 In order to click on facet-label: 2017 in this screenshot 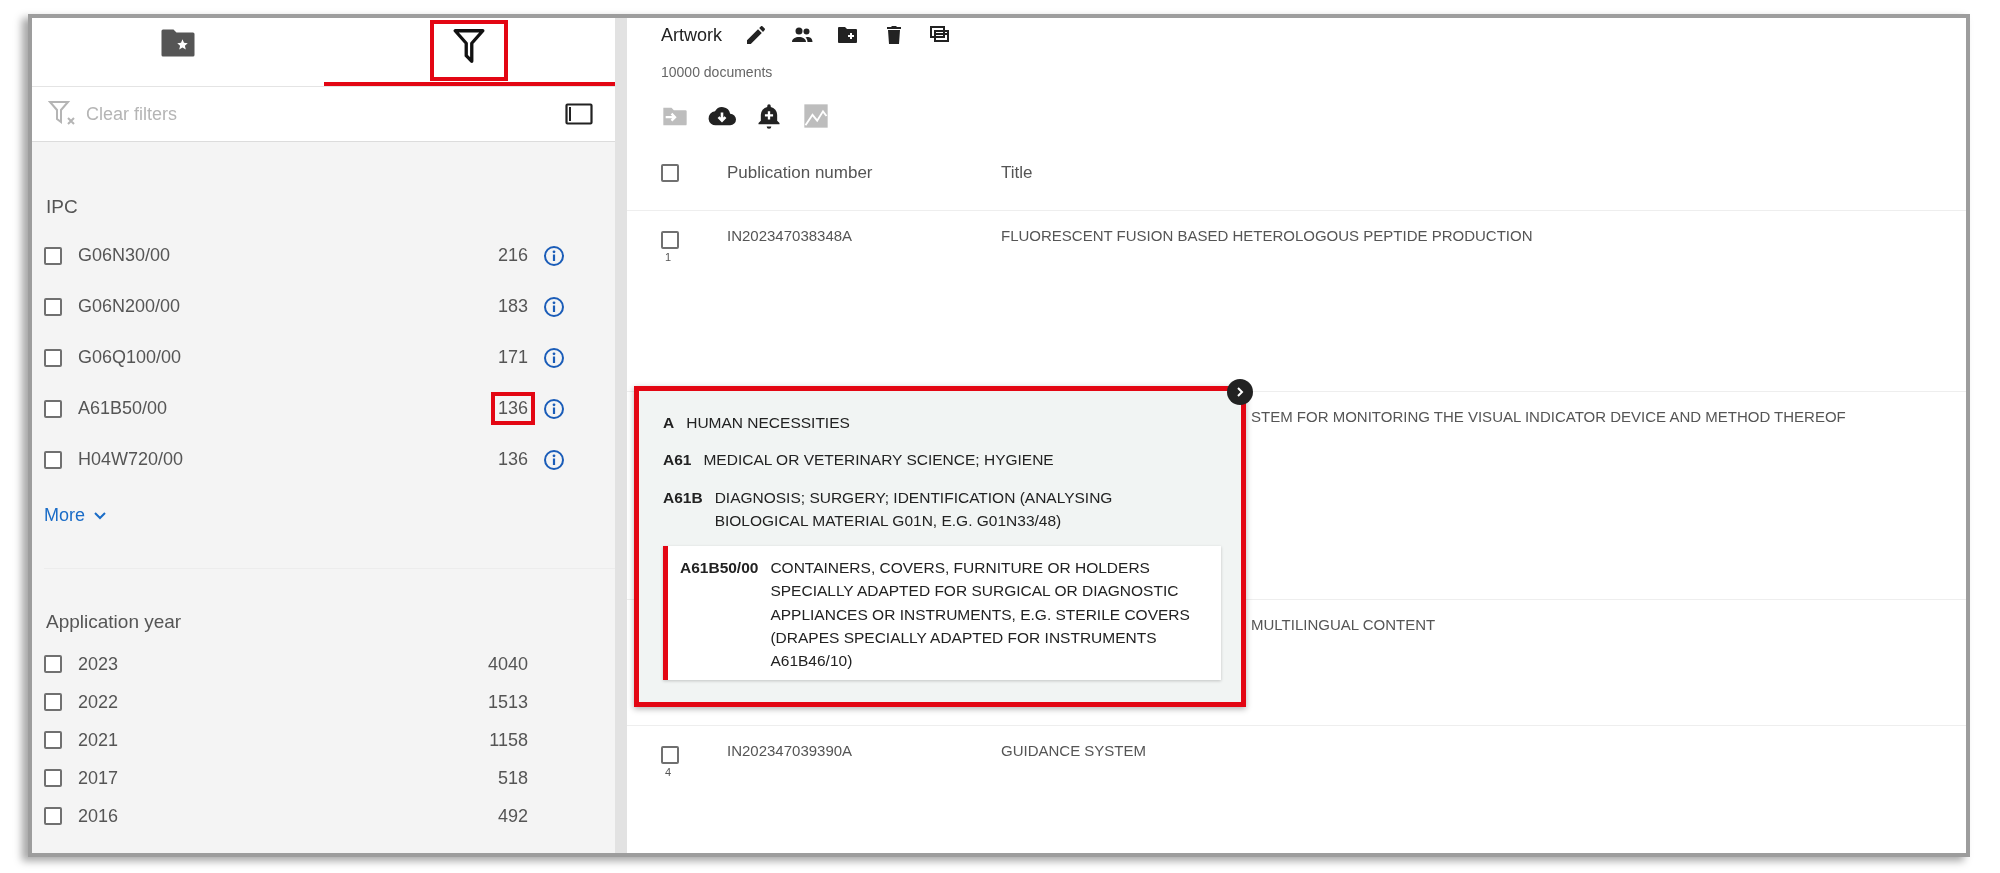, I will do `click(99, 778)`.